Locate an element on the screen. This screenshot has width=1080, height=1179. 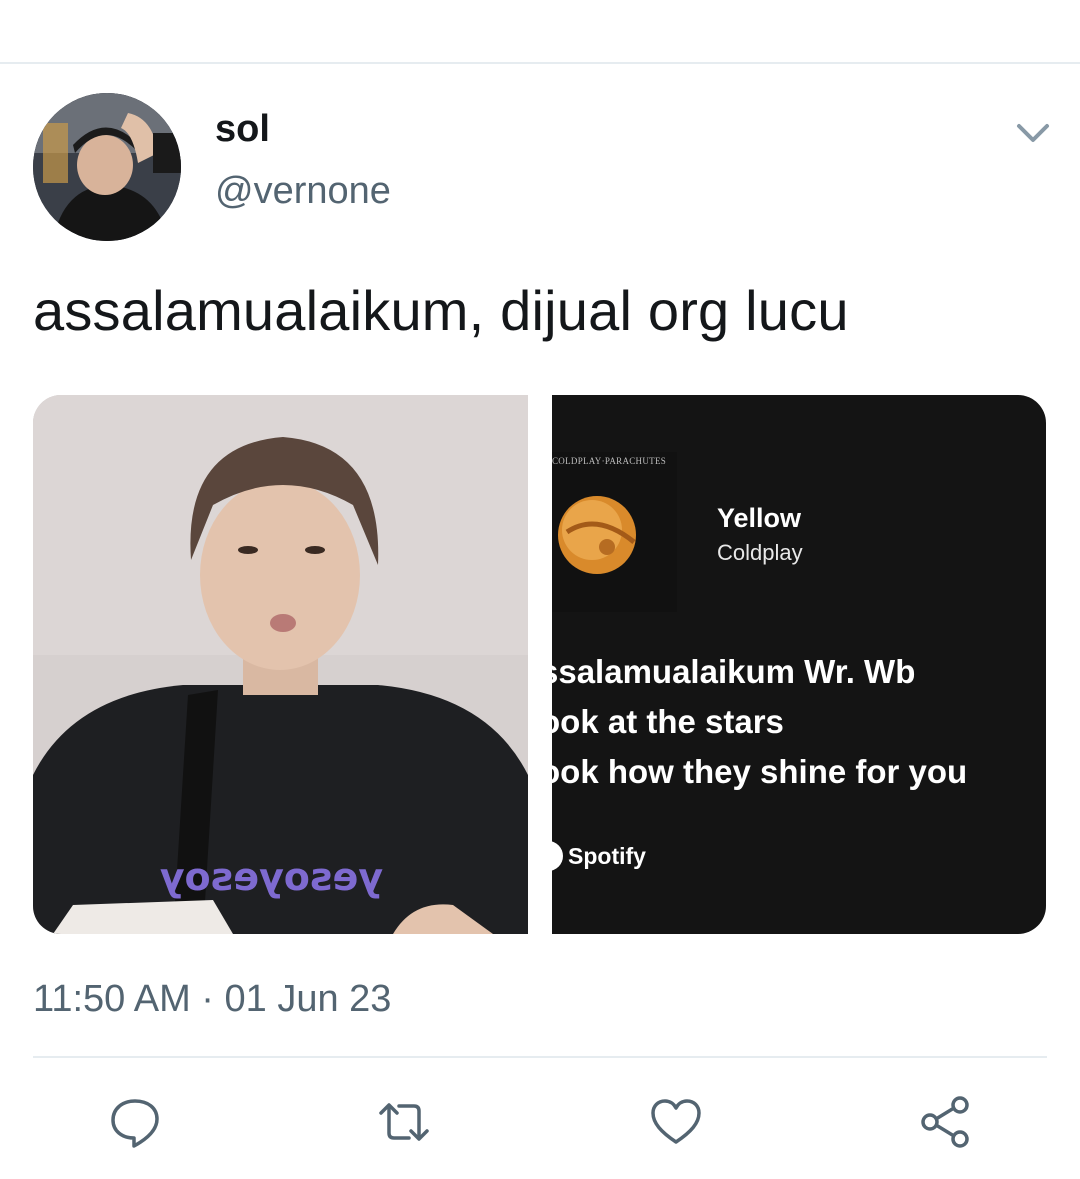
author-handle: @vernone is located at coordinates (303, 191).